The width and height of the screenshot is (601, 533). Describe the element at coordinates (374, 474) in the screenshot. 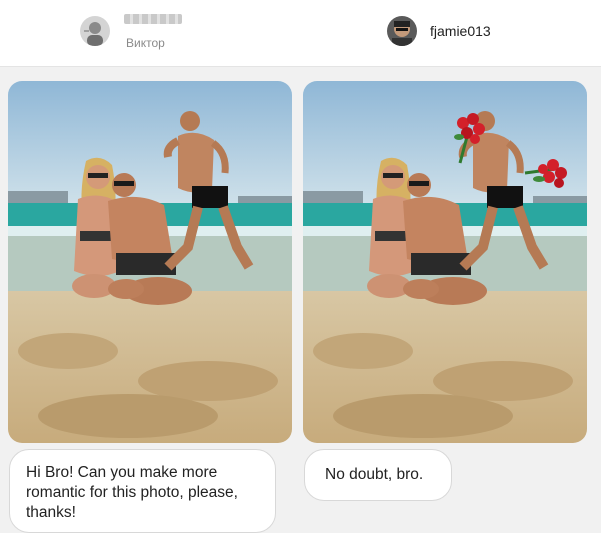

I see `right-comment-text: No doubt, bro.` at that location.